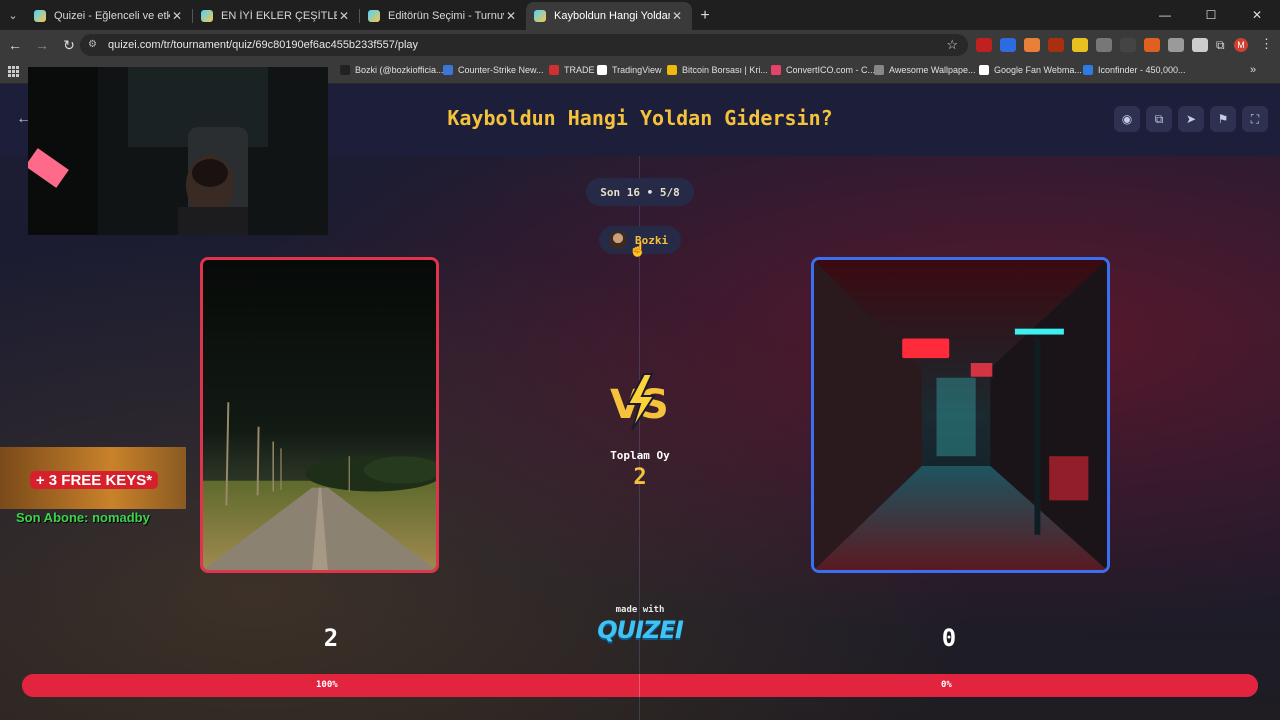 The image size is (1280, 720). I want to click on right-score: 0, so click(949, 638).